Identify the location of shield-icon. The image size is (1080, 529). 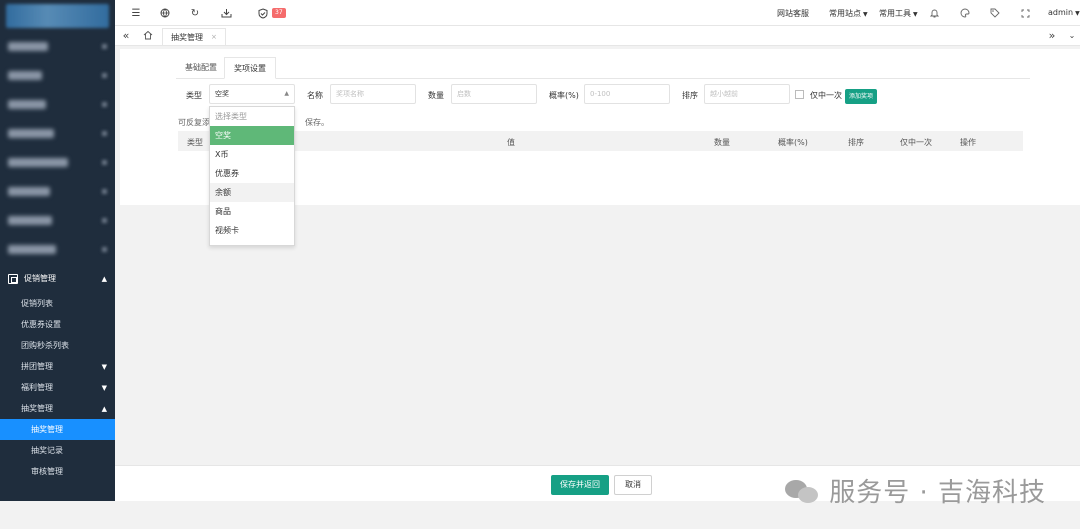
(263, 13).